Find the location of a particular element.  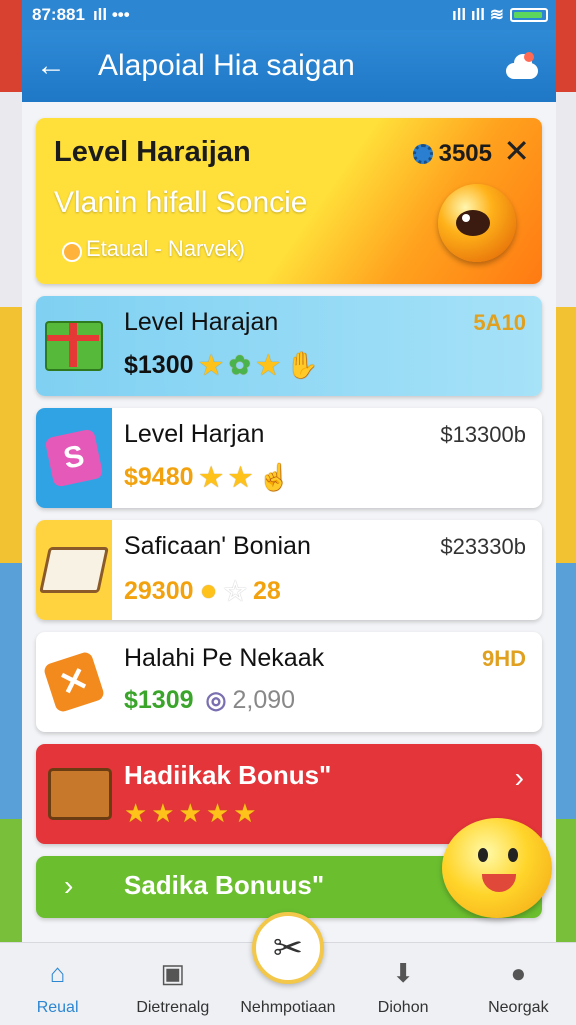

app-bar: ← Alapoial Hia saigan is located at coordinates (289, 66).